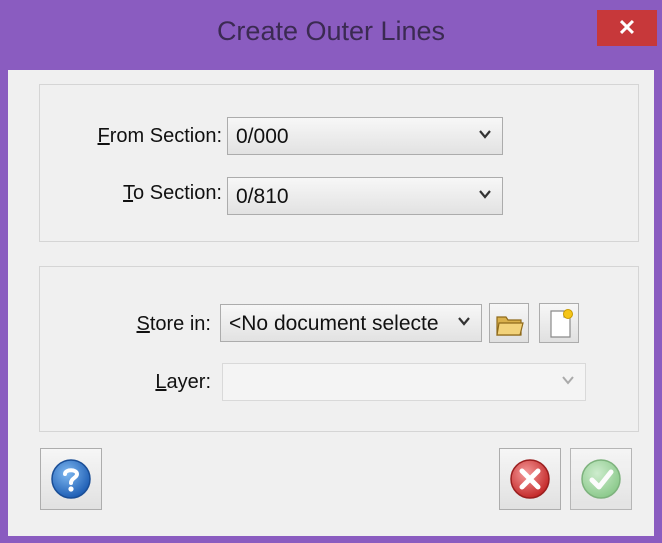 The width and height of the screenshot is (662, 543). Describe the element at coordinates (262, 136) in the screenshot. I see `from-section-value: 0/000` at that location.